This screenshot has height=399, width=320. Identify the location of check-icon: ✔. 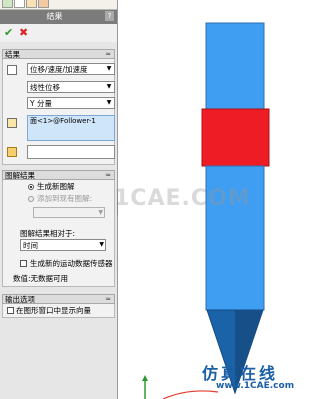
(8, 32).